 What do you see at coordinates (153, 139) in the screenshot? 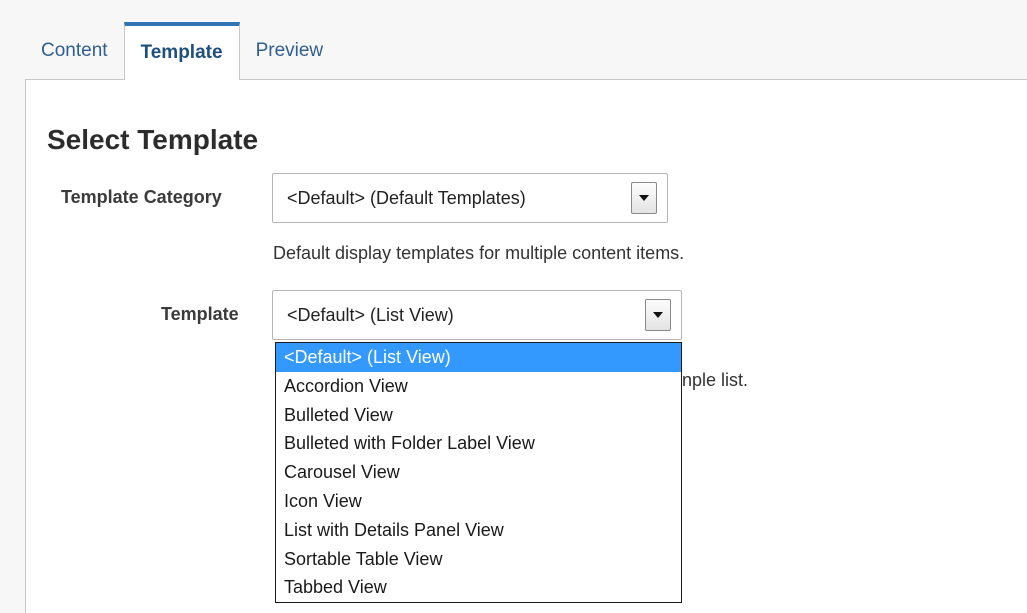
I see `section-title: Select Template` at bounding box center [153, 139].